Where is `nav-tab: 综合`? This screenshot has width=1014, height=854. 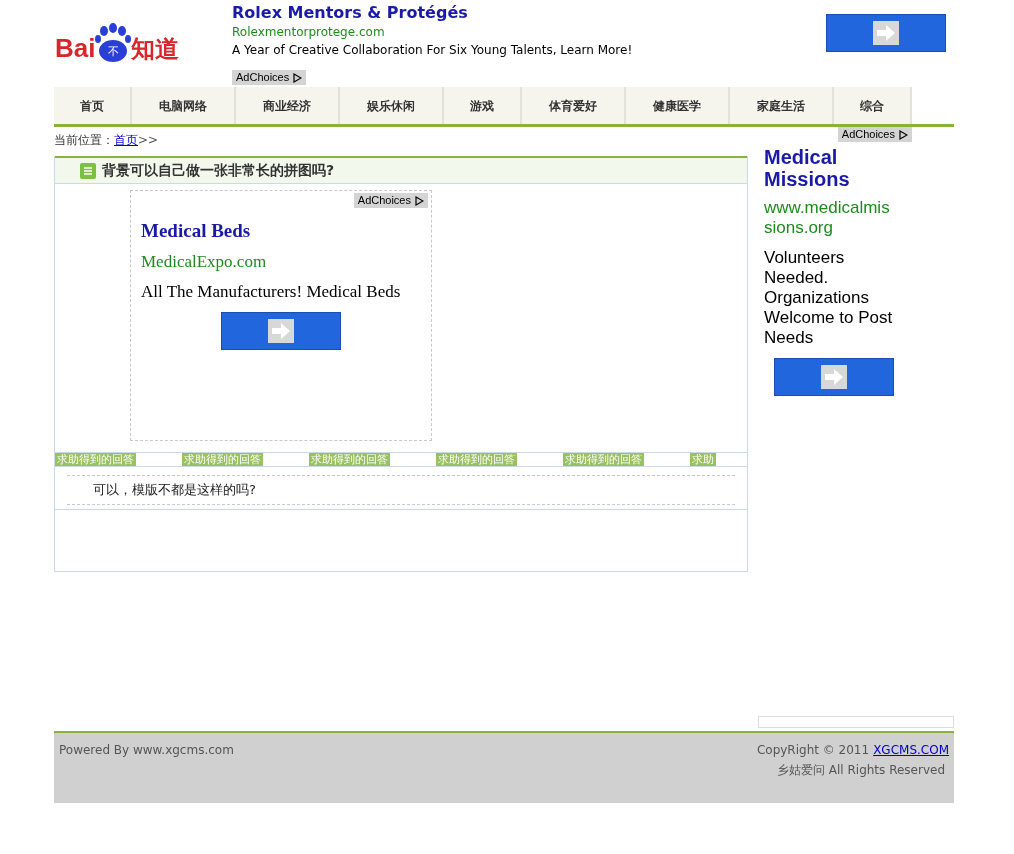 nav-tab: 综合 is located at coordinates (873, 105).